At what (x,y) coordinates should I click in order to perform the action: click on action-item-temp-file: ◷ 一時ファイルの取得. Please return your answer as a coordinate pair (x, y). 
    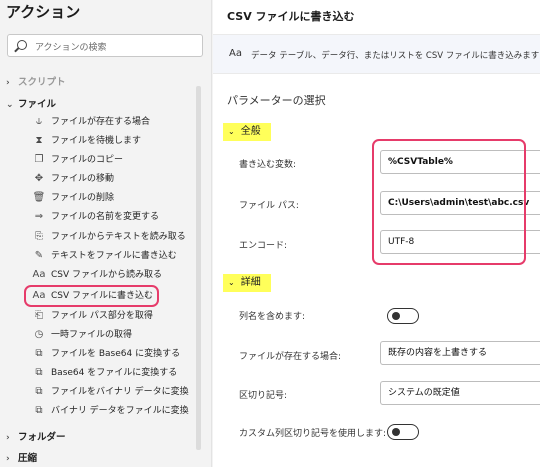
    Looking at the image, I should click on (116, 335).